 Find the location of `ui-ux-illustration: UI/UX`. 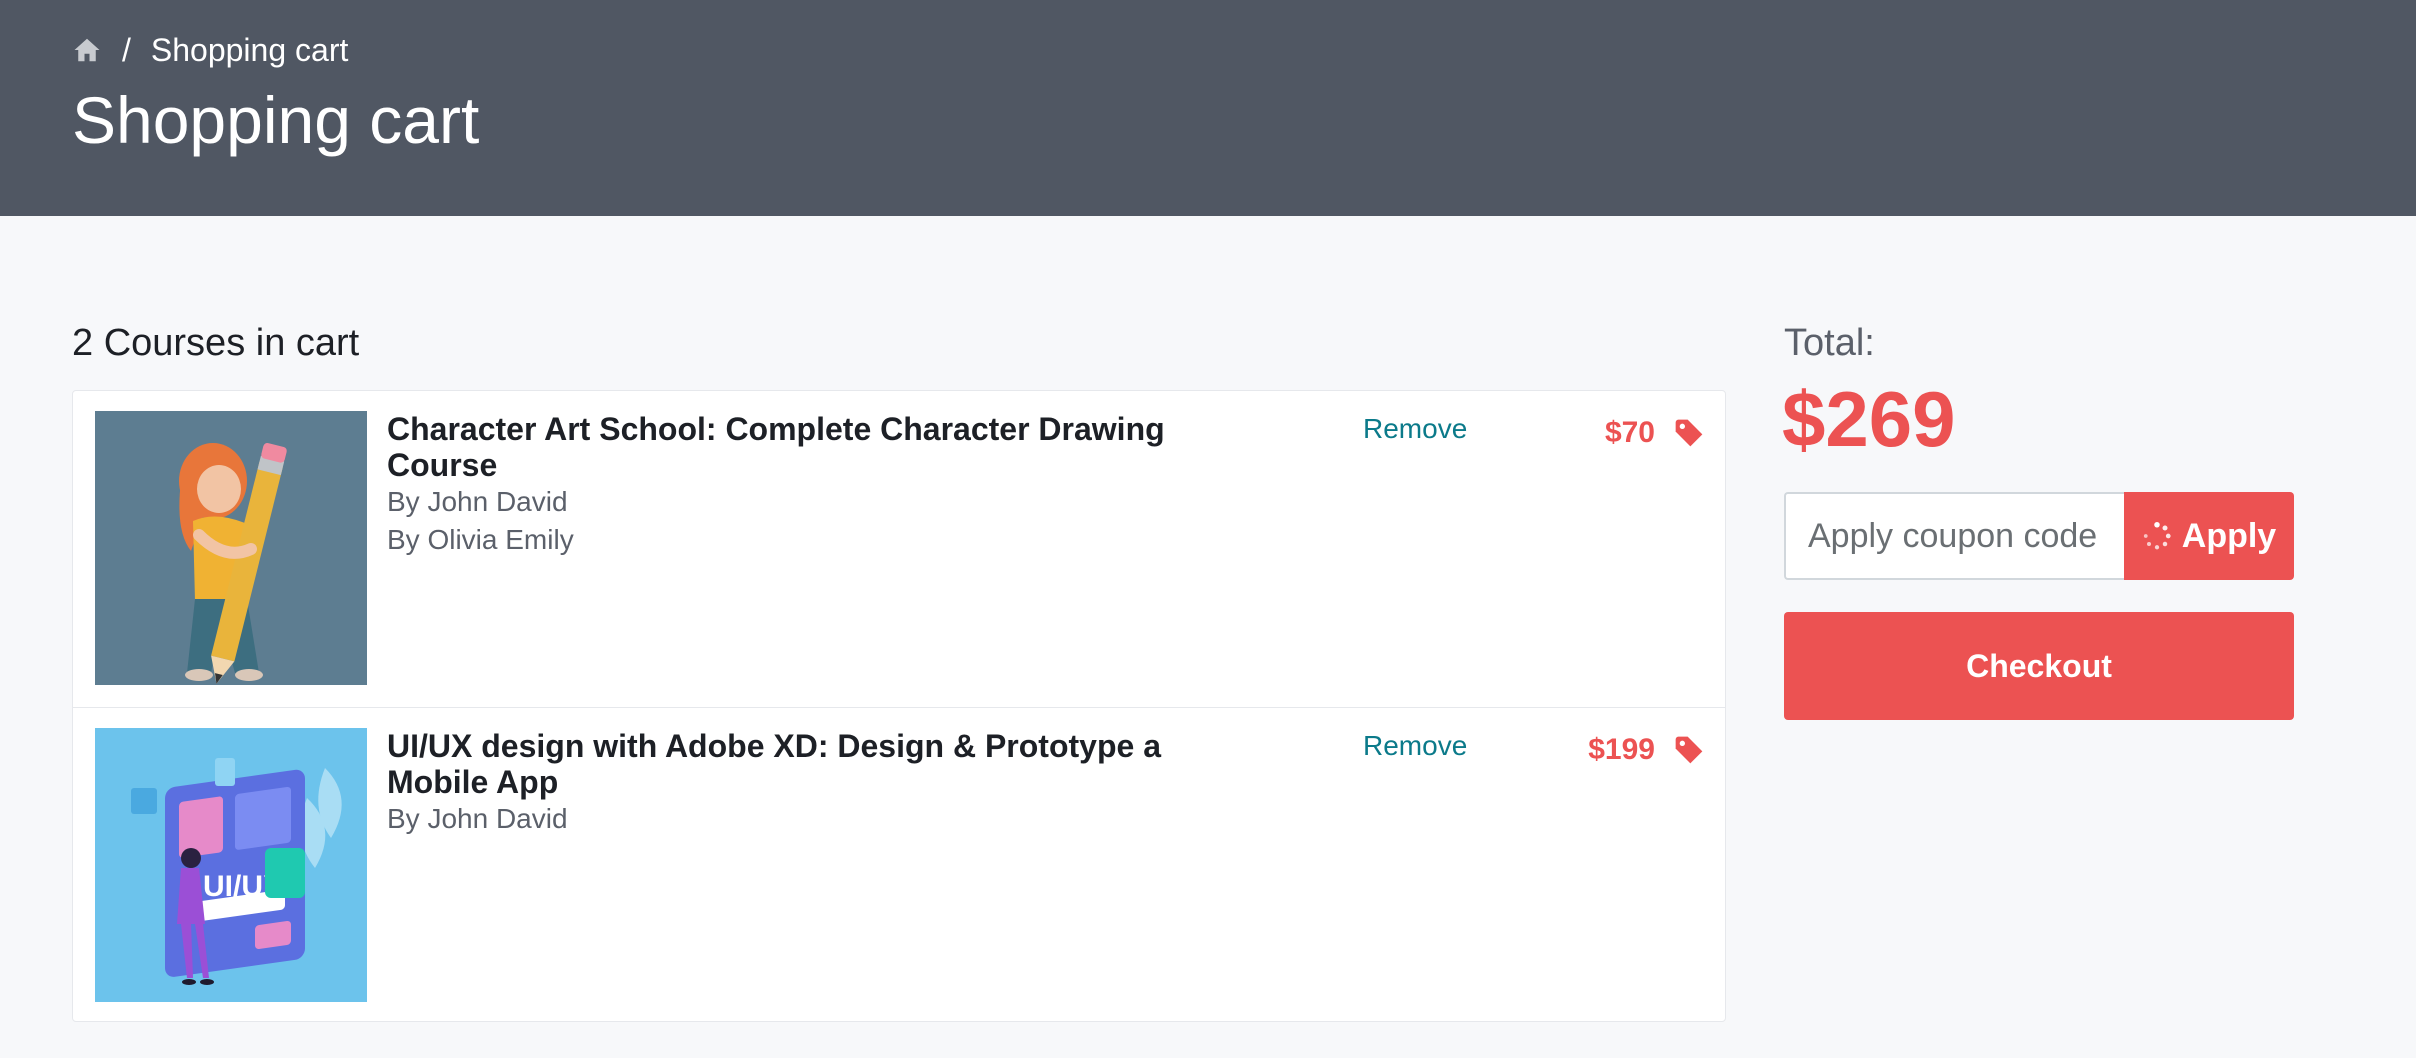

ui-ux-illustration: UI/UX is located at coordinates (231, 865).